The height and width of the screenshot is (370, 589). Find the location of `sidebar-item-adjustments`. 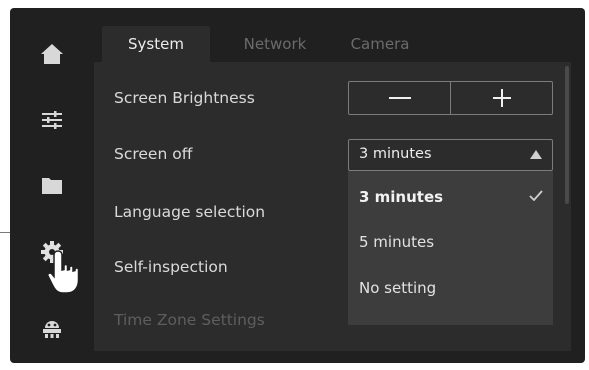

sidebar-item-adjustments is located at coordinates (52, 120).